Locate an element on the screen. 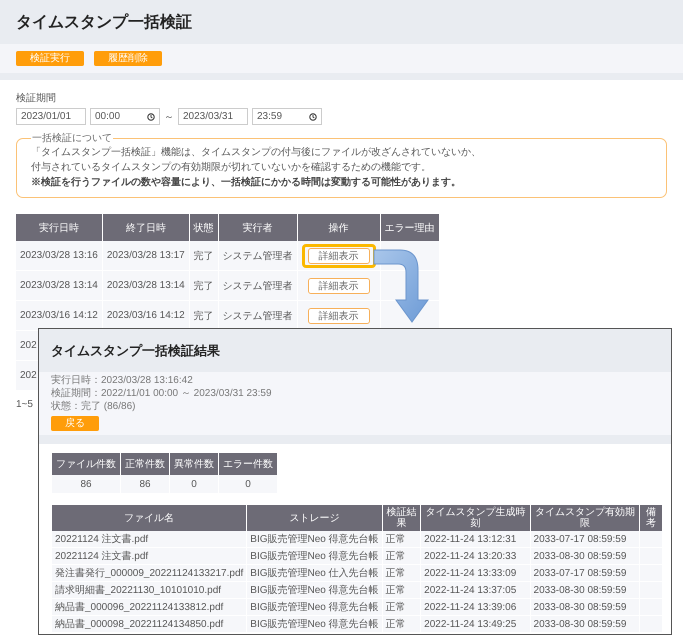 Image resolution: width=683 pixels, height=635 pixels. column-header: ファイル件数 is located at coordinates (86, 464).